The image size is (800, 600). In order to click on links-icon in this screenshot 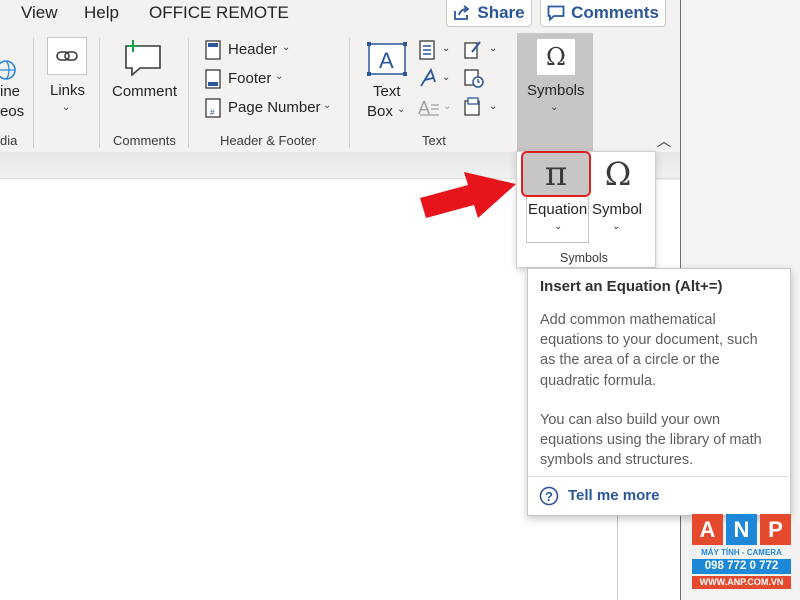, I will do `click(67, 56)`.